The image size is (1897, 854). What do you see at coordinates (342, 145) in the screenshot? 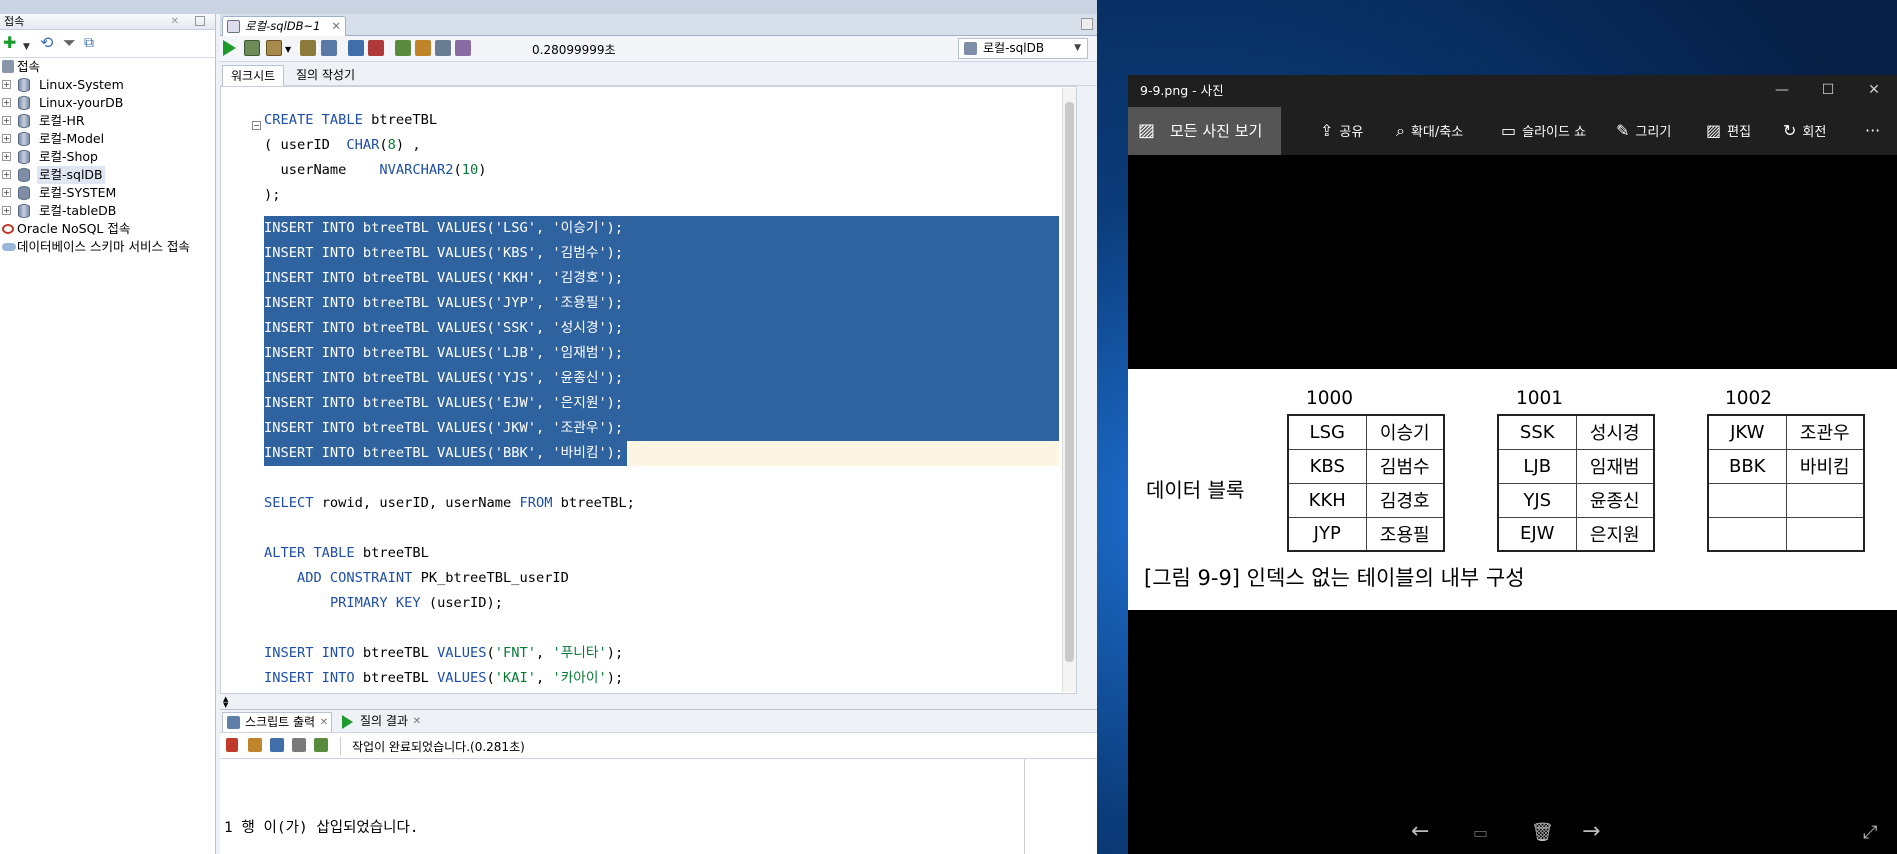
I see `code-line: ( userID CHAR(8) ,` at bounding box center [342, 145].